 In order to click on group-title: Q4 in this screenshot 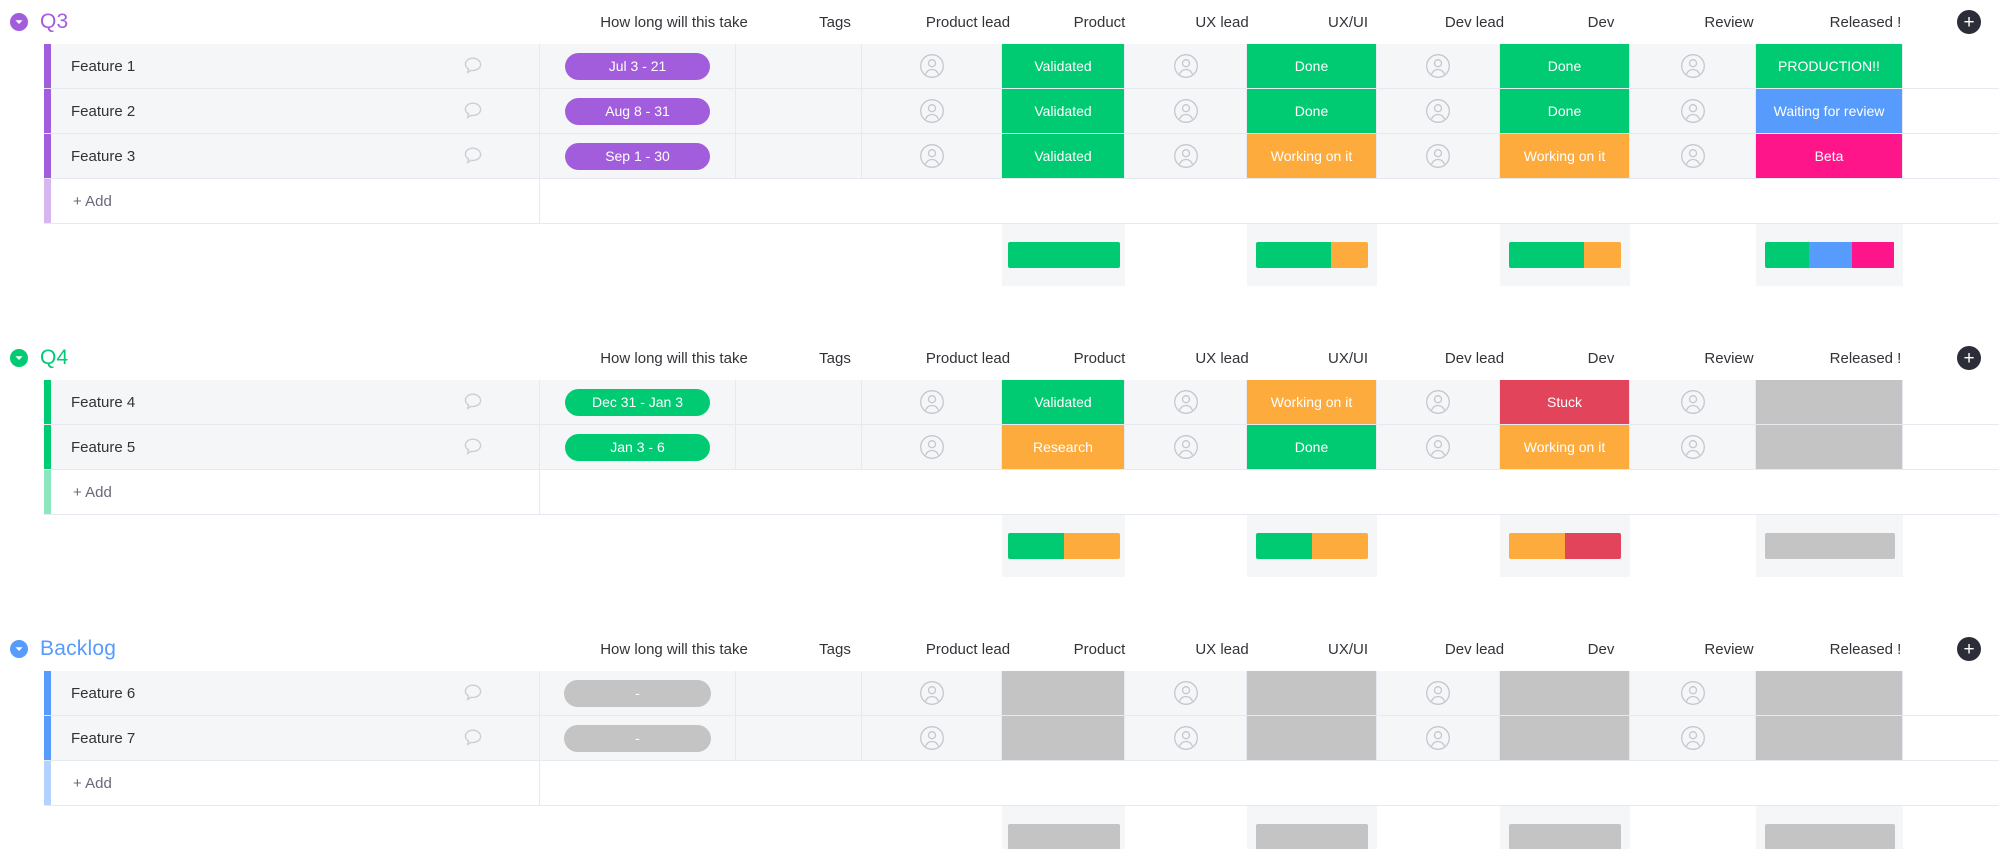, I will do `click(54, 358)`.